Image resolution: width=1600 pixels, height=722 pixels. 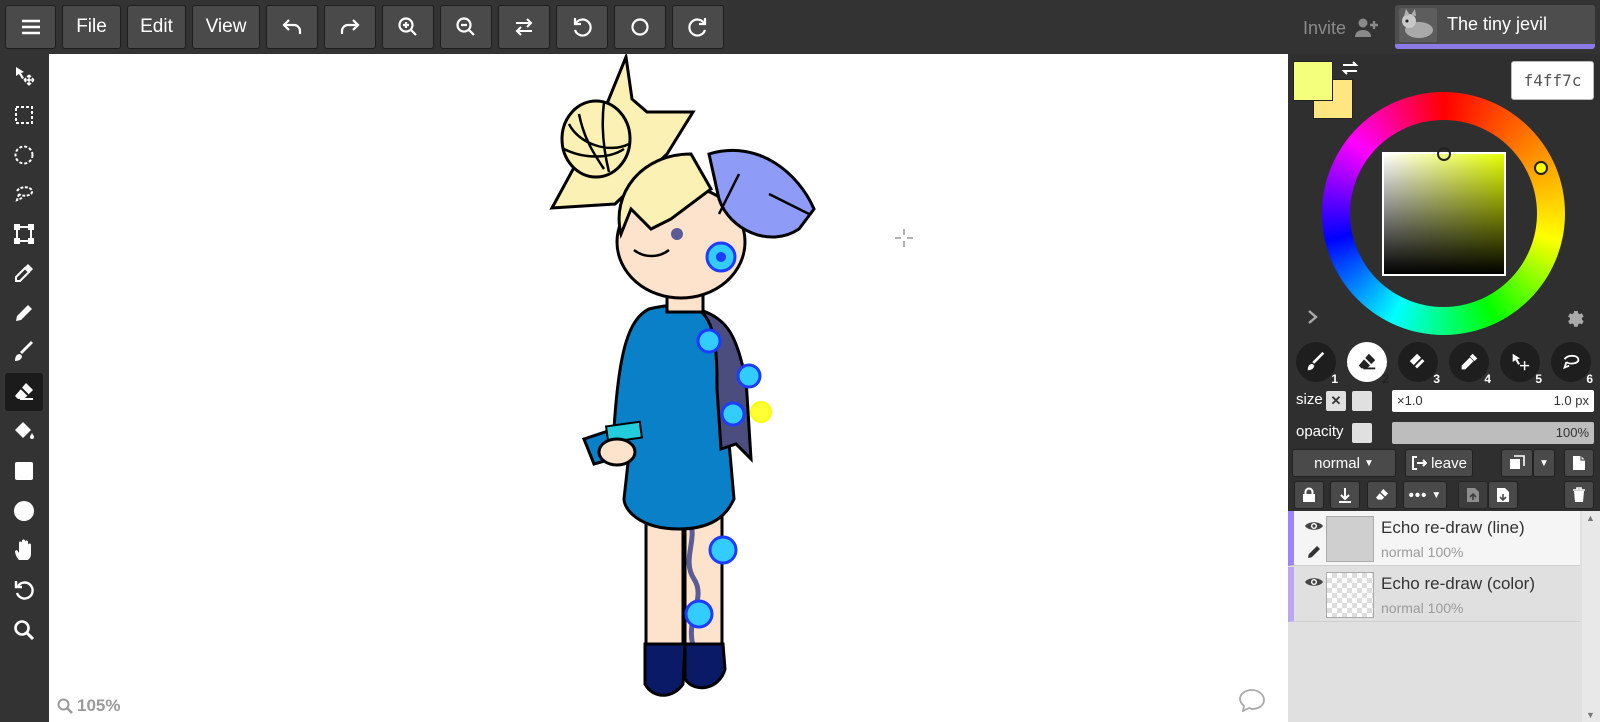 What do you see at coordinates (292, 27) in the screenshot?
I see `undo-button` at bounding box center [292, 27].